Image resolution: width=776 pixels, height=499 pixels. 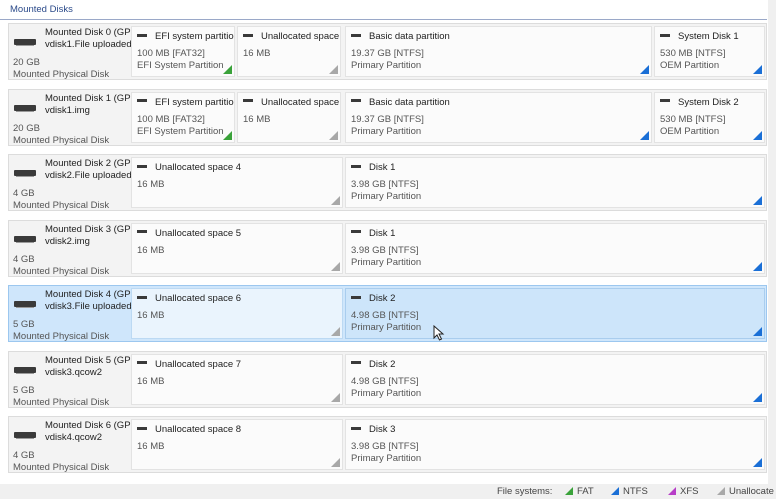 I want to click on disk-name-line: vdisk1.File uploaded, so click(x=88, y=44).